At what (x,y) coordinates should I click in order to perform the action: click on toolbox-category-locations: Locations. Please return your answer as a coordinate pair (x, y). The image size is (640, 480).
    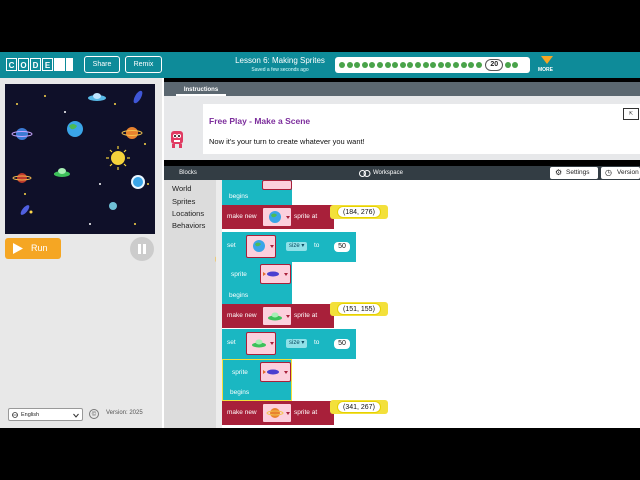
    Looking at the image, I should click on (188, 213).